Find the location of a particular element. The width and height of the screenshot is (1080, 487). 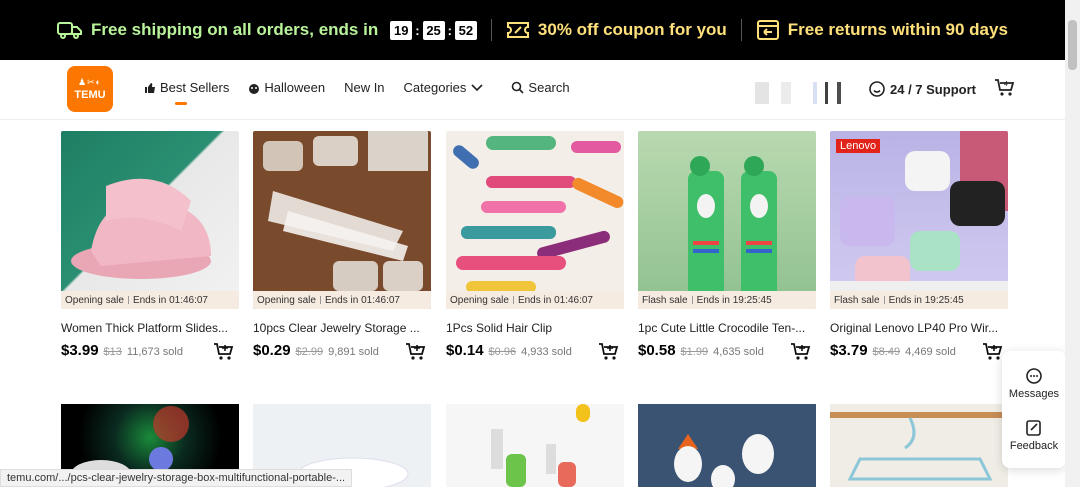

blurred-account-area is located at coordinates (802, 93).